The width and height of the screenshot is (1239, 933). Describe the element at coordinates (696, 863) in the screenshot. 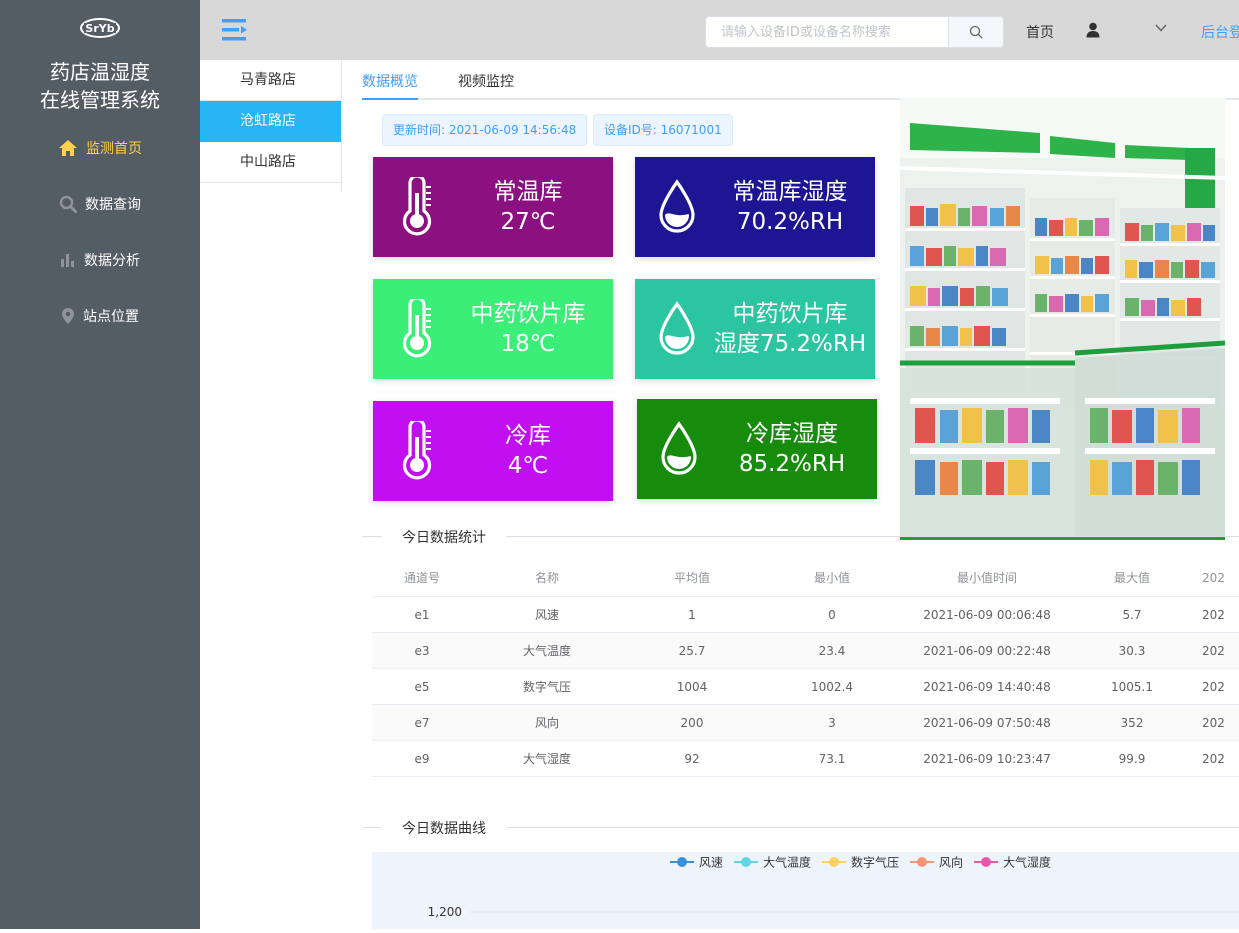

I see `legend-item: 风速` at that location.